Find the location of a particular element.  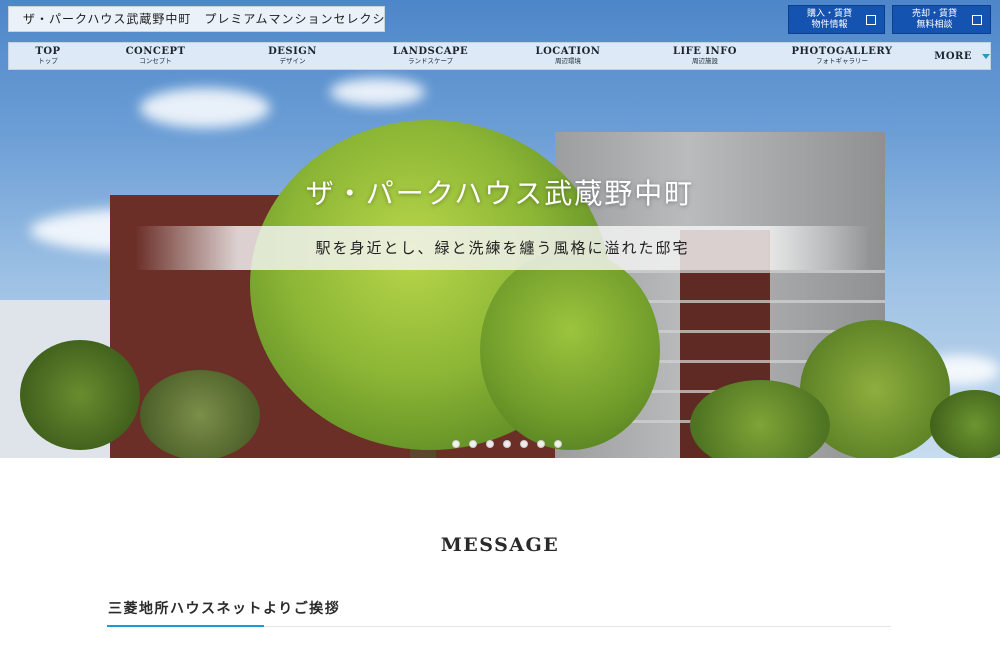

hero-title: ザ・パークハウス武蔵野中町 is located at coordinates (500, 193).